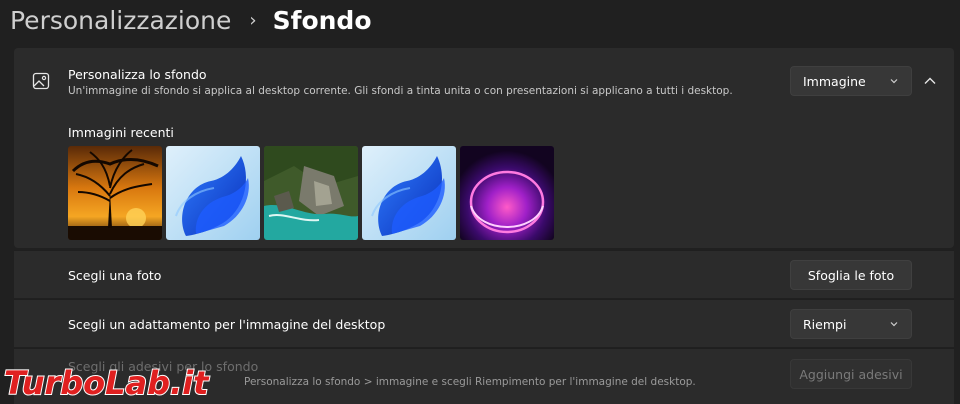 The height and width of the screenshot is (404, 960). What do you see at coordinates (507, 193) in the screenshot?
I see `purple-glow-thumbnail` at bounding box center [507, 193].